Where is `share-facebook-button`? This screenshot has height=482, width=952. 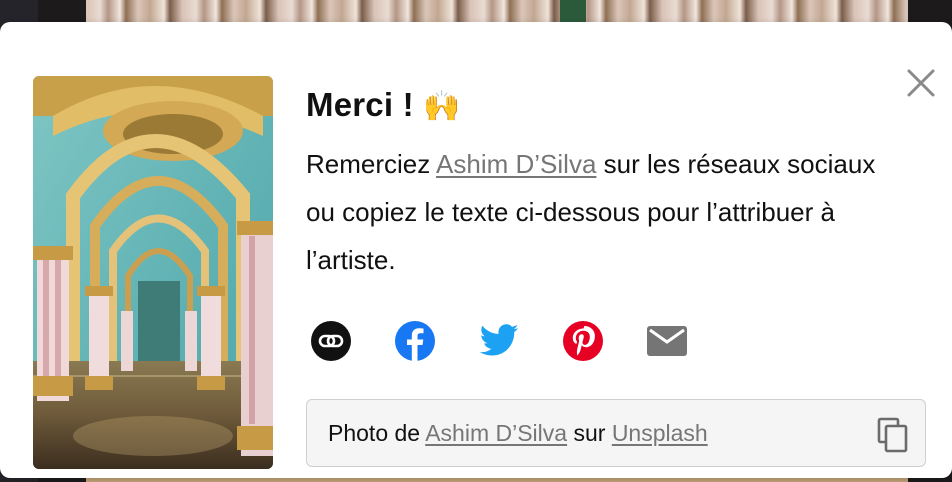
share-facebook-button is located at coordinates (415, 341).